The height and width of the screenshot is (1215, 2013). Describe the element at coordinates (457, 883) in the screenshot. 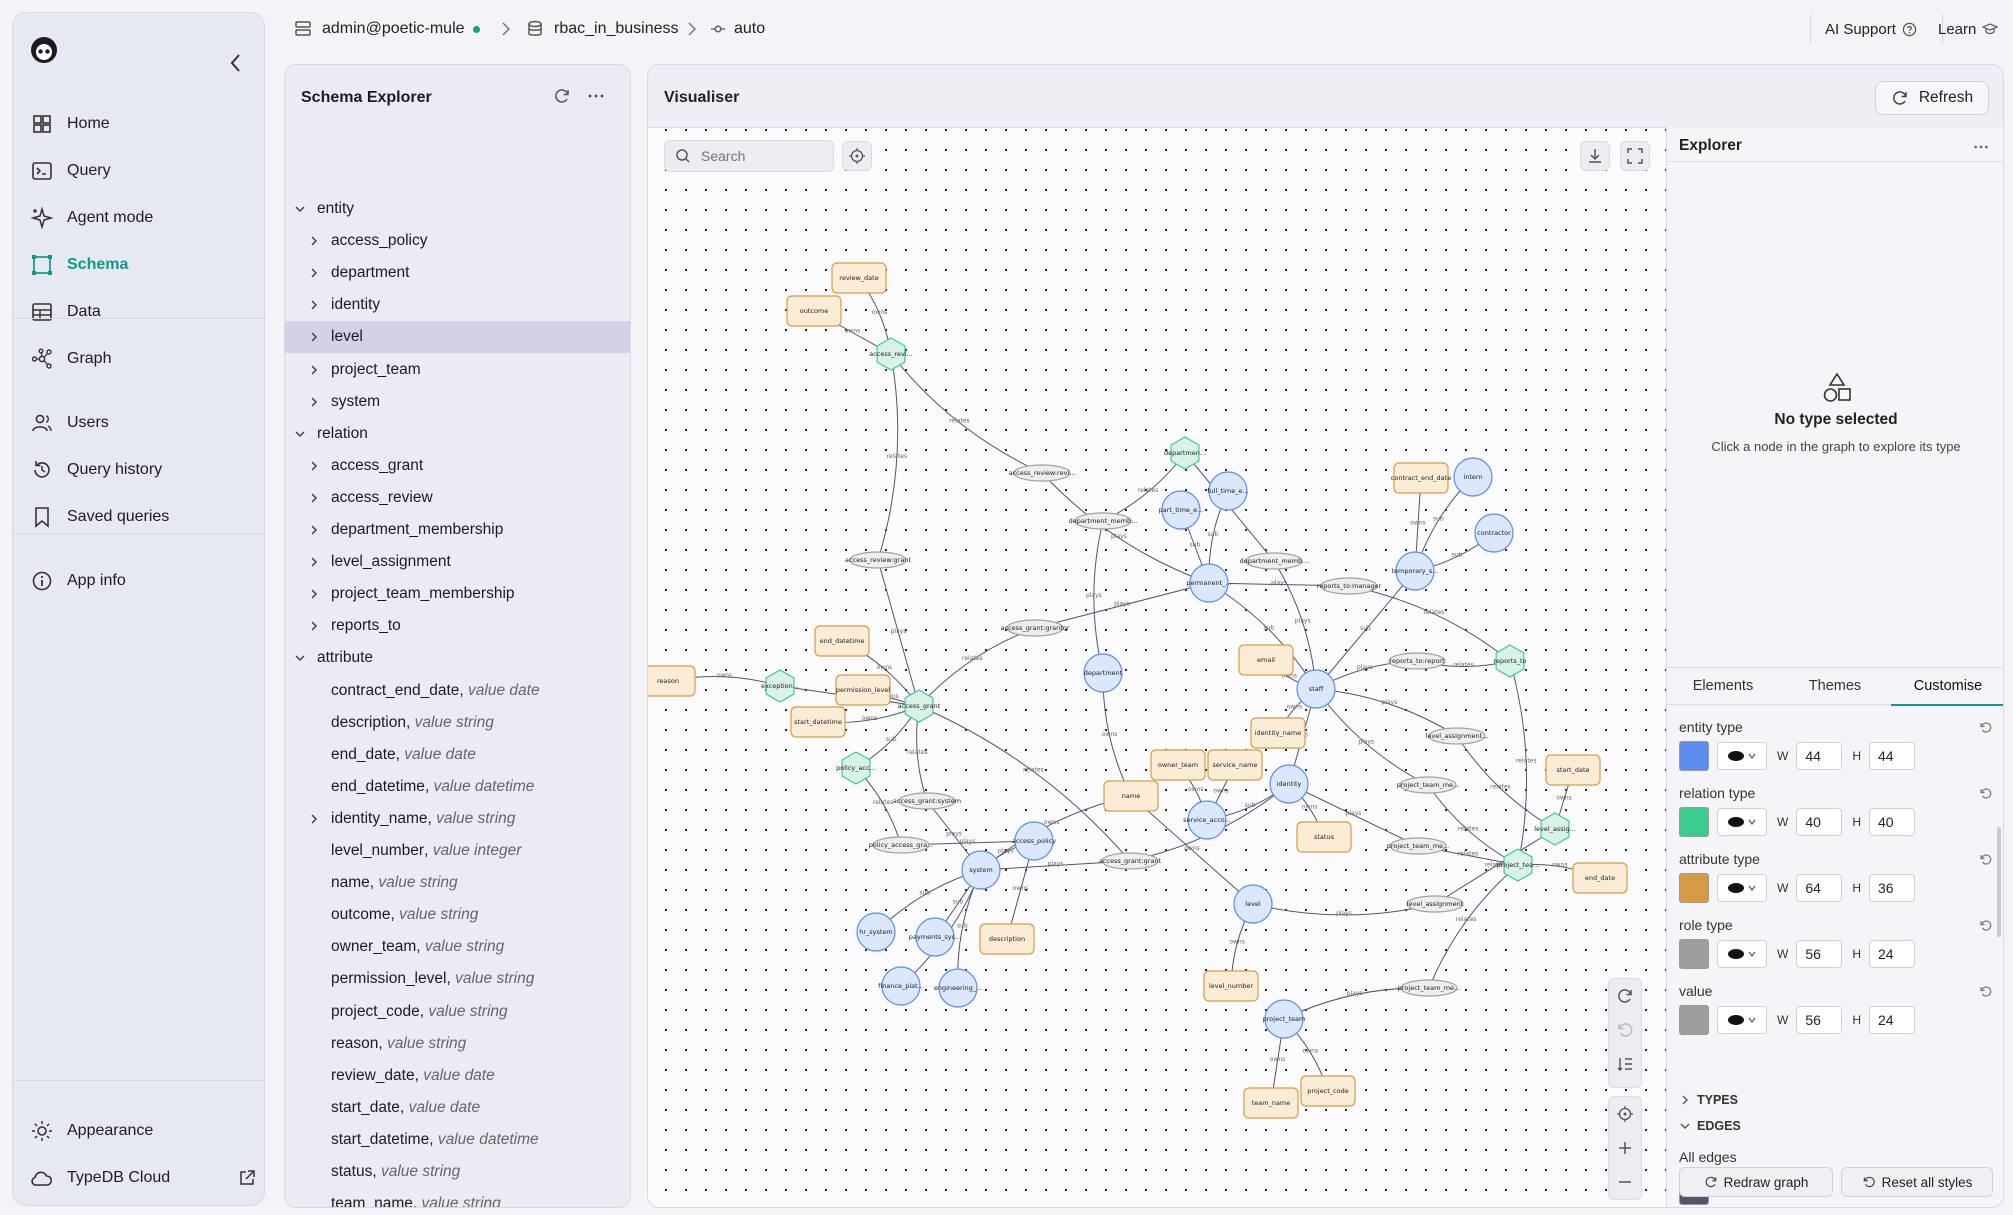

I see `tree-item-name: name, value string` at that location.